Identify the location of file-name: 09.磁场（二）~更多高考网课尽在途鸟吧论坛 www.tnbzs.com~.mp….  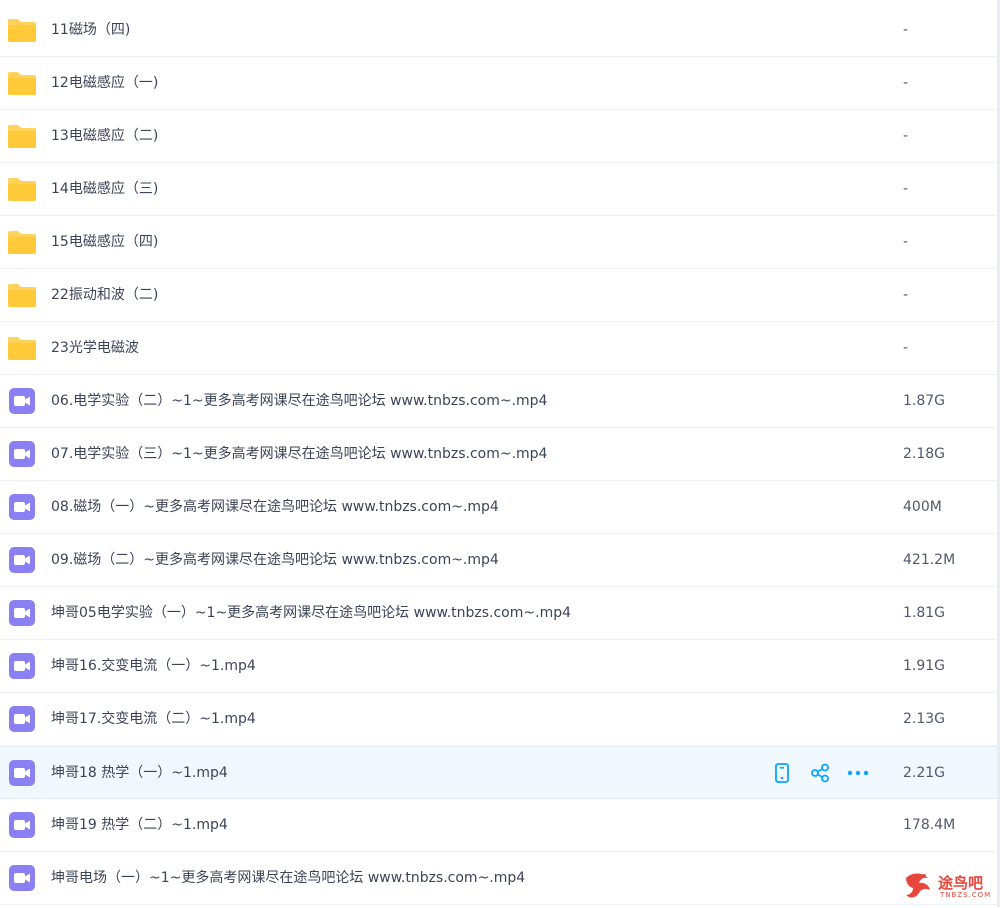
(275, 560).